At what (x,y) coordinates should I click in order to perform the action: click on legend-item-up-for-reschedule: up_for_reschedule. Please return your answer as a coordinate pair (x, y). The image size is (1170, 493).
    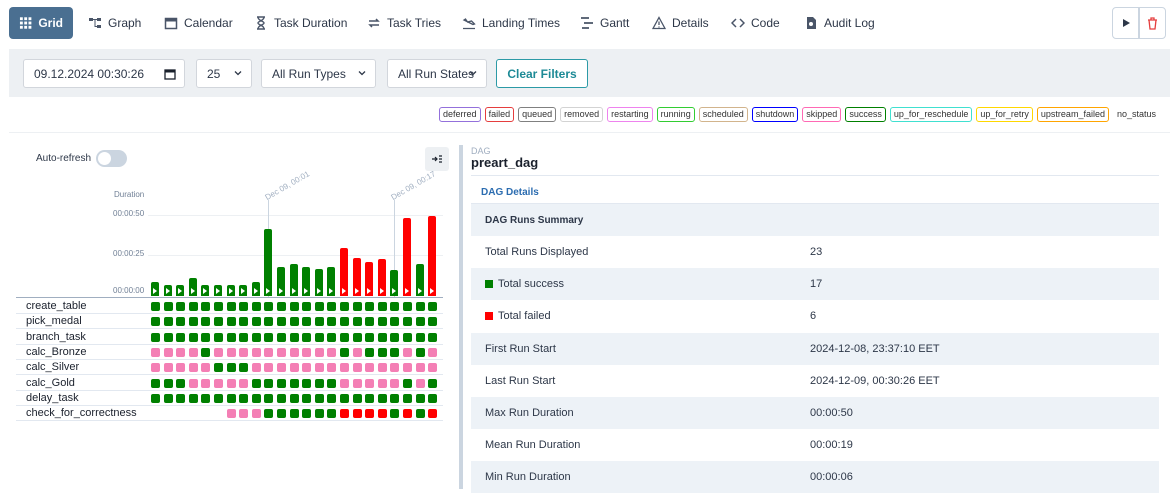
    Looking at the image, I should click on (931, 114).